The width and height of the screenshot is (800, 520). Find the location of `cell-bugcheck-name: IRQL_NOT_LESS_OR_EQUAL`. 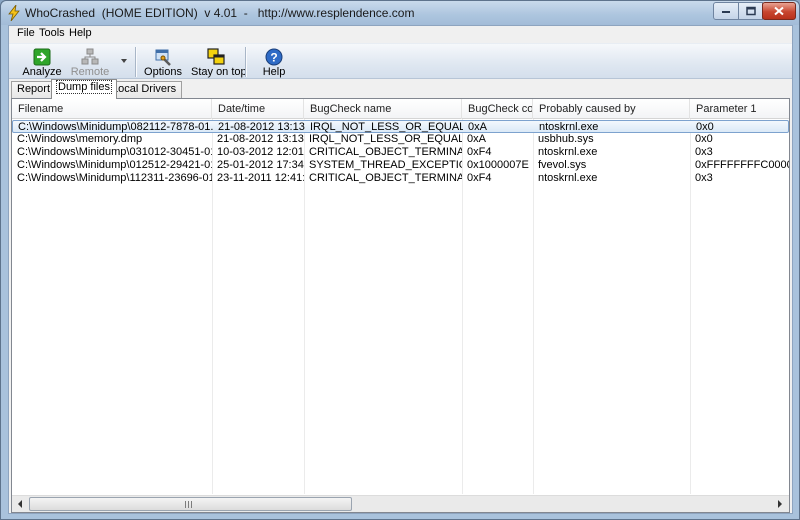

cell-bugcheck-name: IRQL_NOT_LESS_OR_EQUAL is located at coordinates (385, 139).